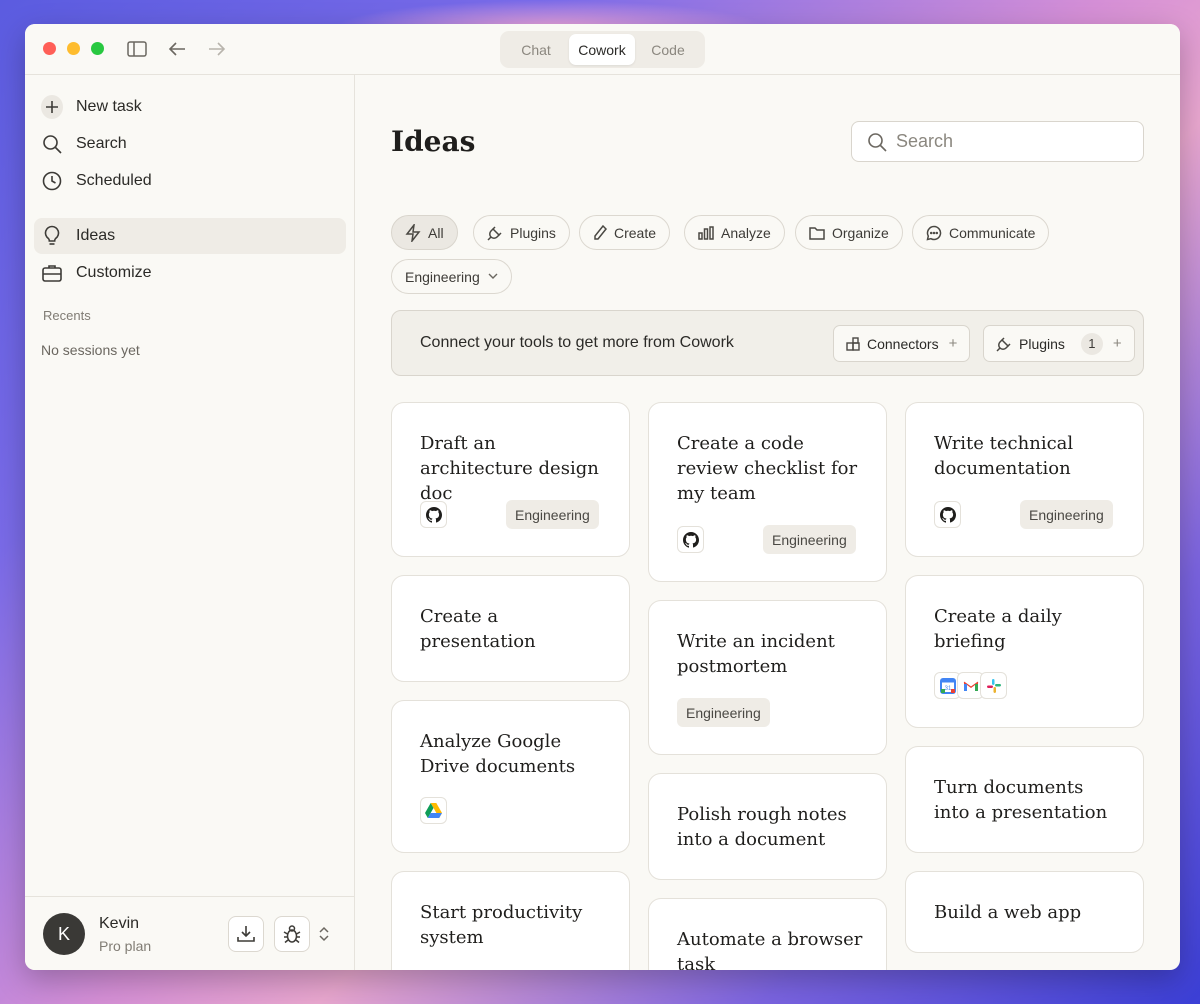 The width and height of the screenshot is (1200, 1004). I want to click on filter-chip-label: Create, so click(635, 232).